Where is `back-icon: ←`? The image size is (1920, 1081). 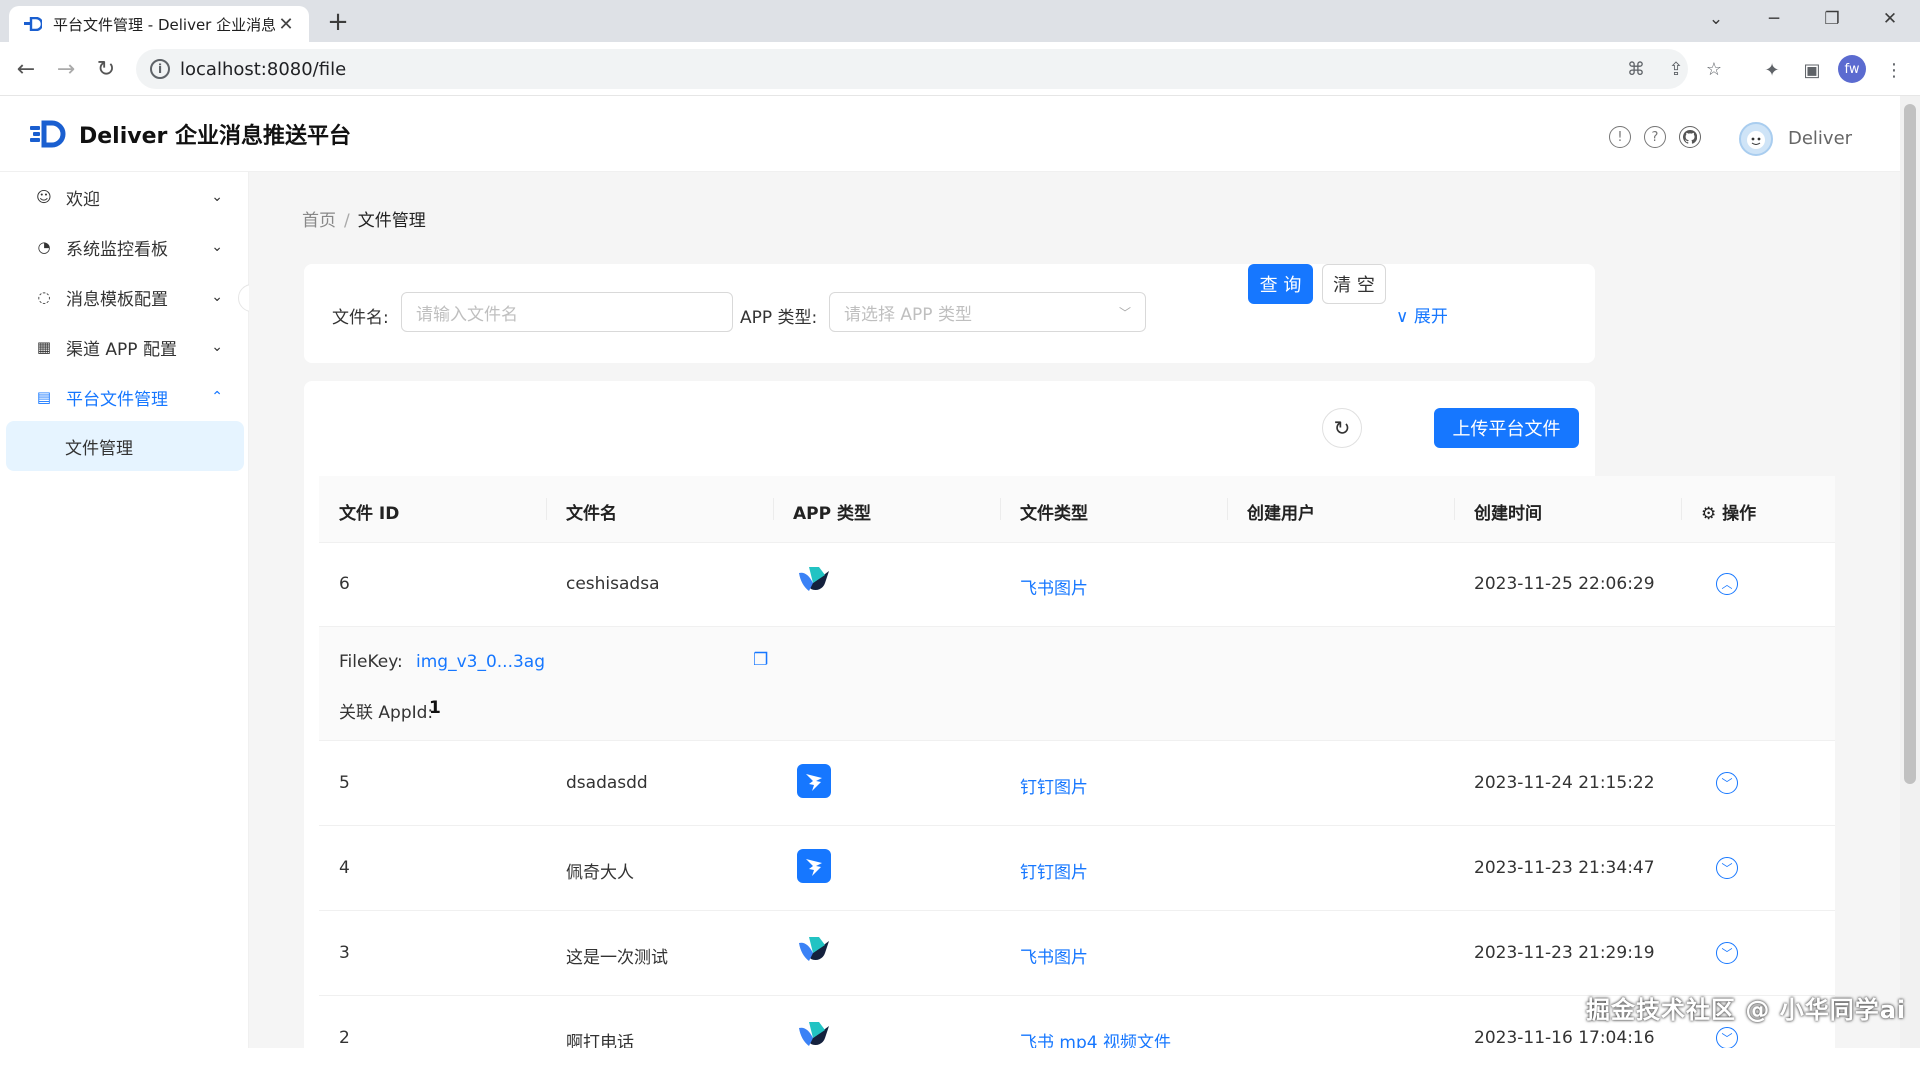
back-icon: ← is located at coordinates (26, 69).